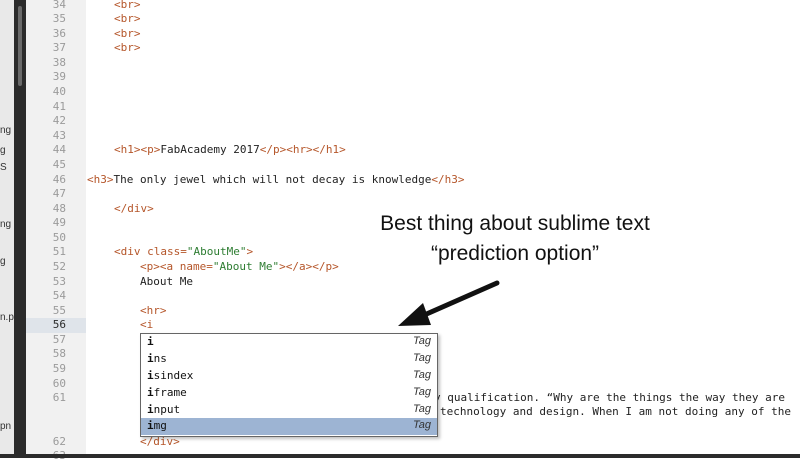 The width and height of the screenshot is (800, 462). I want to click on autocomplete-item: input Tag, so click(289, 410).